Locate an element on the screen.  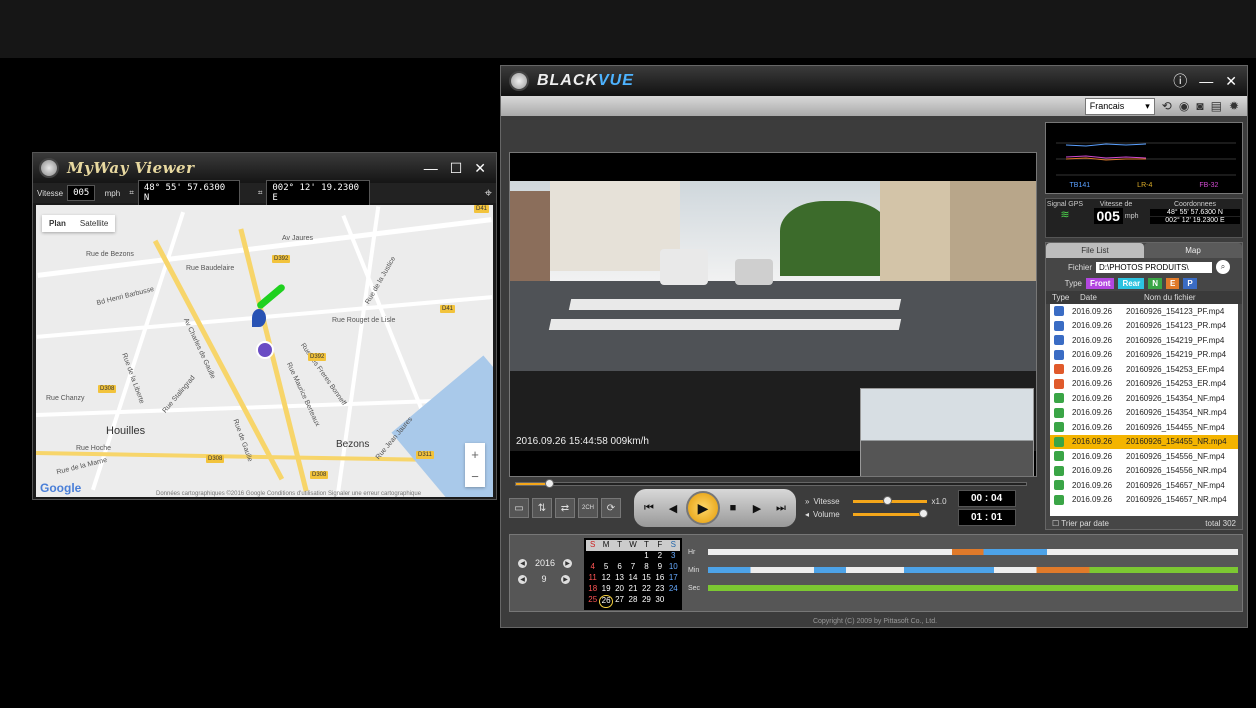
file-row: 2016.09.26 20160926_154253_ER.mp4 is located at coordinates (1144, 384).